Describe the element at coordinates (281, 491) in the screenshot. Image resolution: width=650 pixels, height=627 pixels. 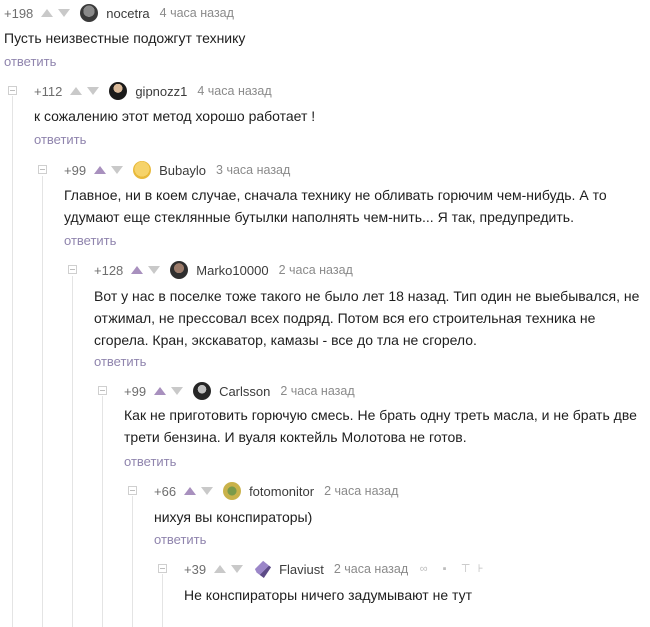
I see `author-name: fotomonitor` at that location.